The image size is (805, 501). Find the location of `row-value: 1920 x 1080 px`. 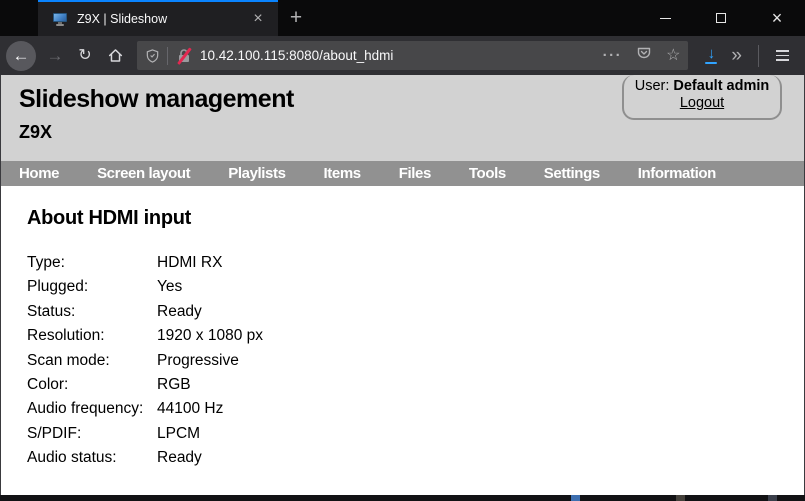

row-value: 1920 x 1080 px is located at coordinates (210, 336).